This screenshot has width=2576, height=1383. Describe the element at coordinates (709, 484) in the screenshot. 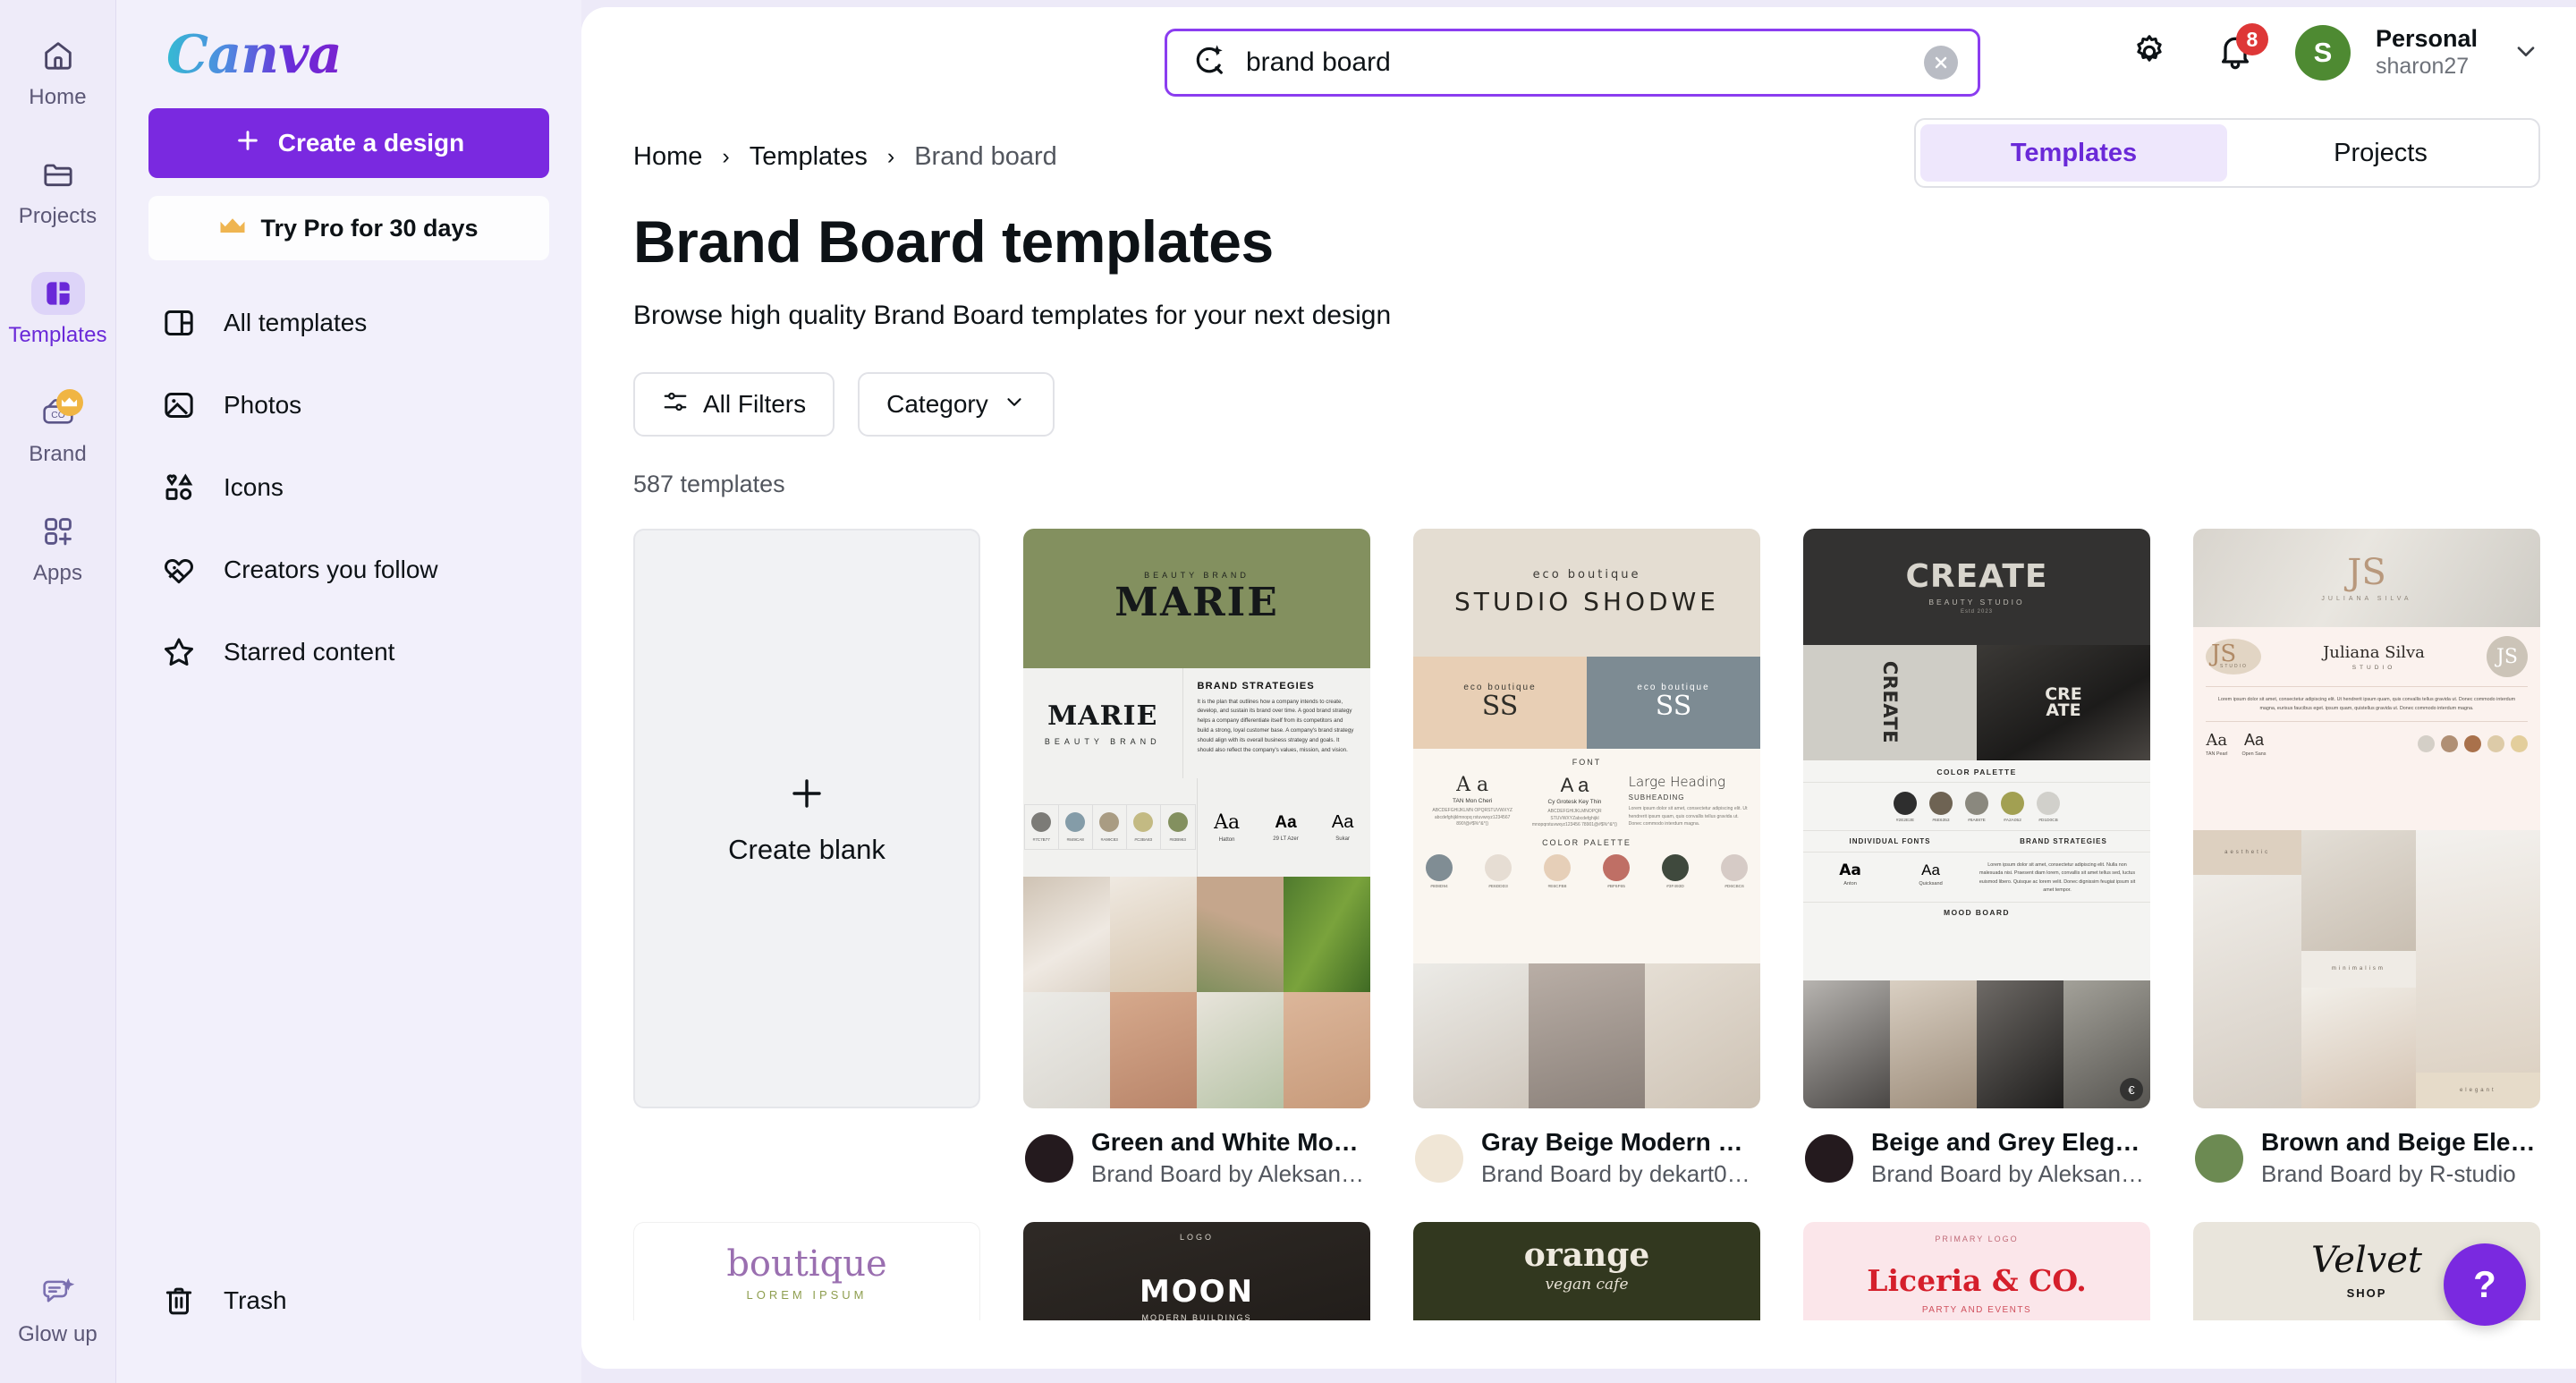

I see `result-count: 587 templates` at that location.